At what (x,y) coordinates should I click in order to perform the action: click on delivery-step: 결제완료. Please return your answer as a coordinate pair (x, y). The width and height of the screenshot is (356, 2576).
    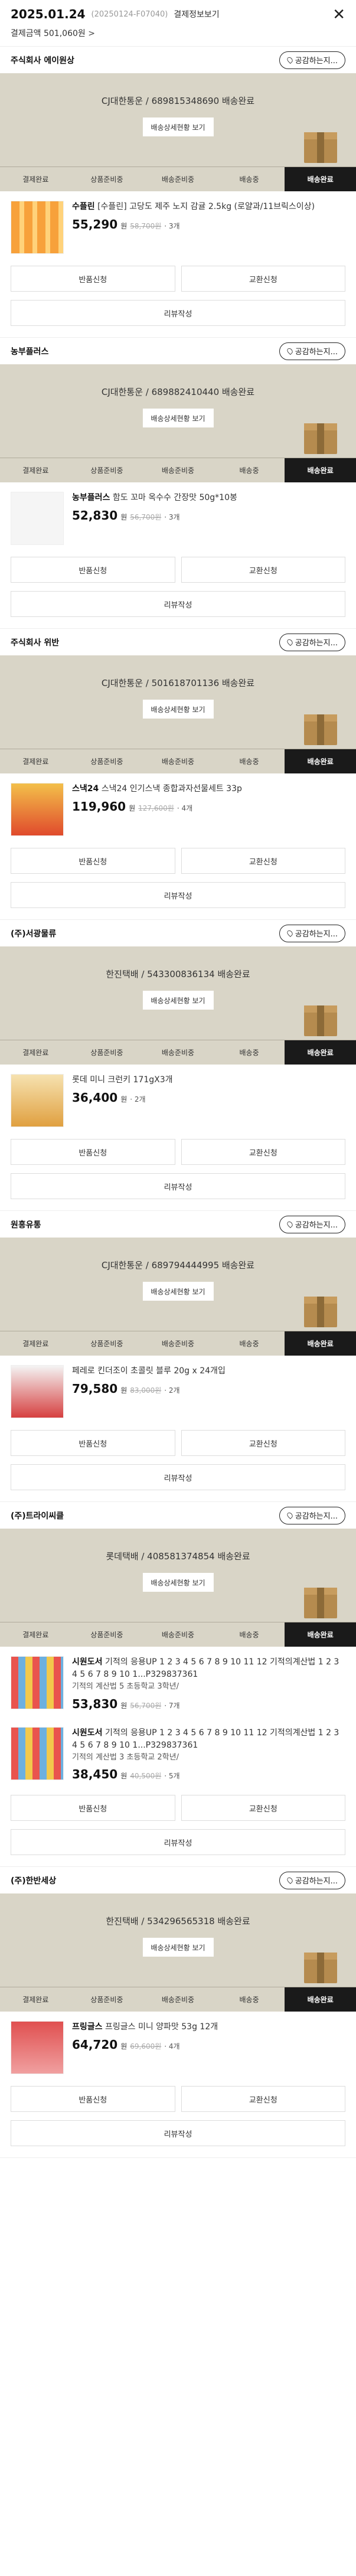
    Looking at the image, I should click on (35, 179).